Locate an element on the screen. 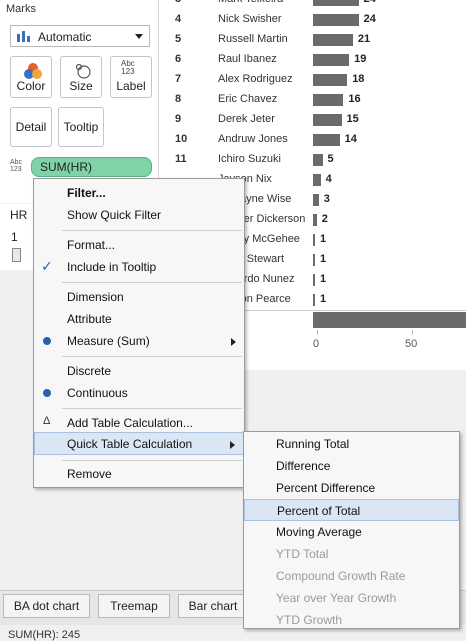 The width and height of the screenshot is (466, 641). player-row: 6 Raul Ibanez 19 is located at coordinates (318, 60).